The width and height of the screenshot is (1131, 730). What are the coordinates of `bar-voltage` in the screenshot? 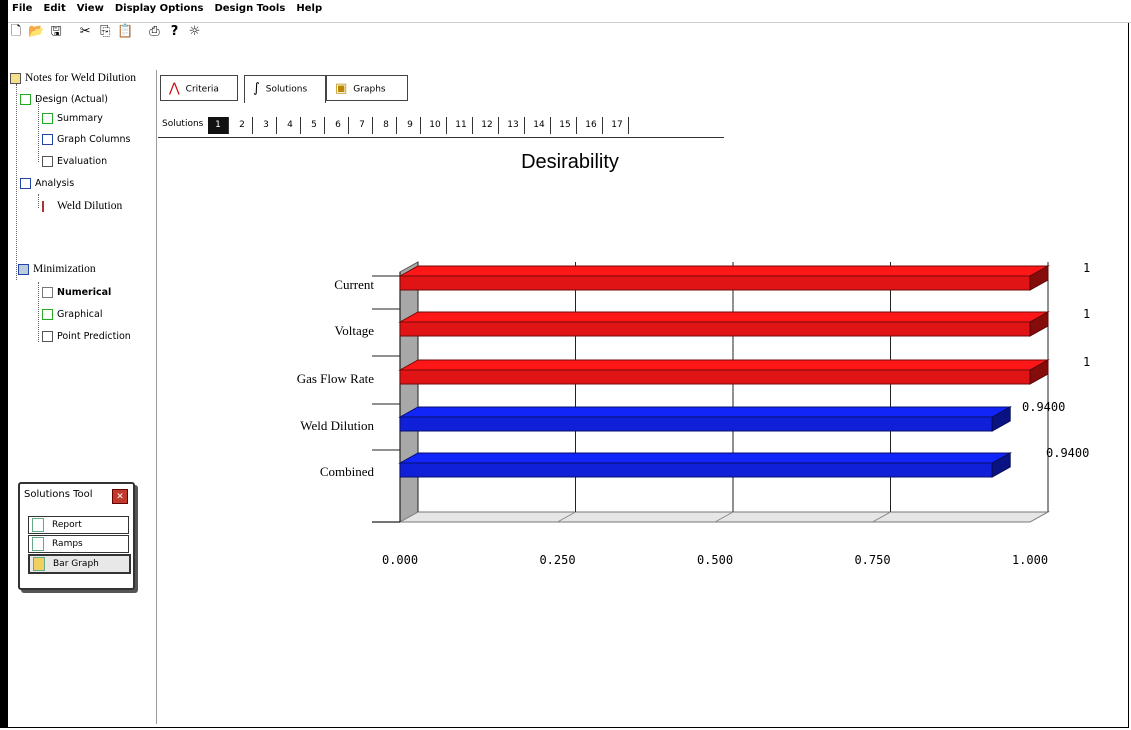 It's located at (715, 329).